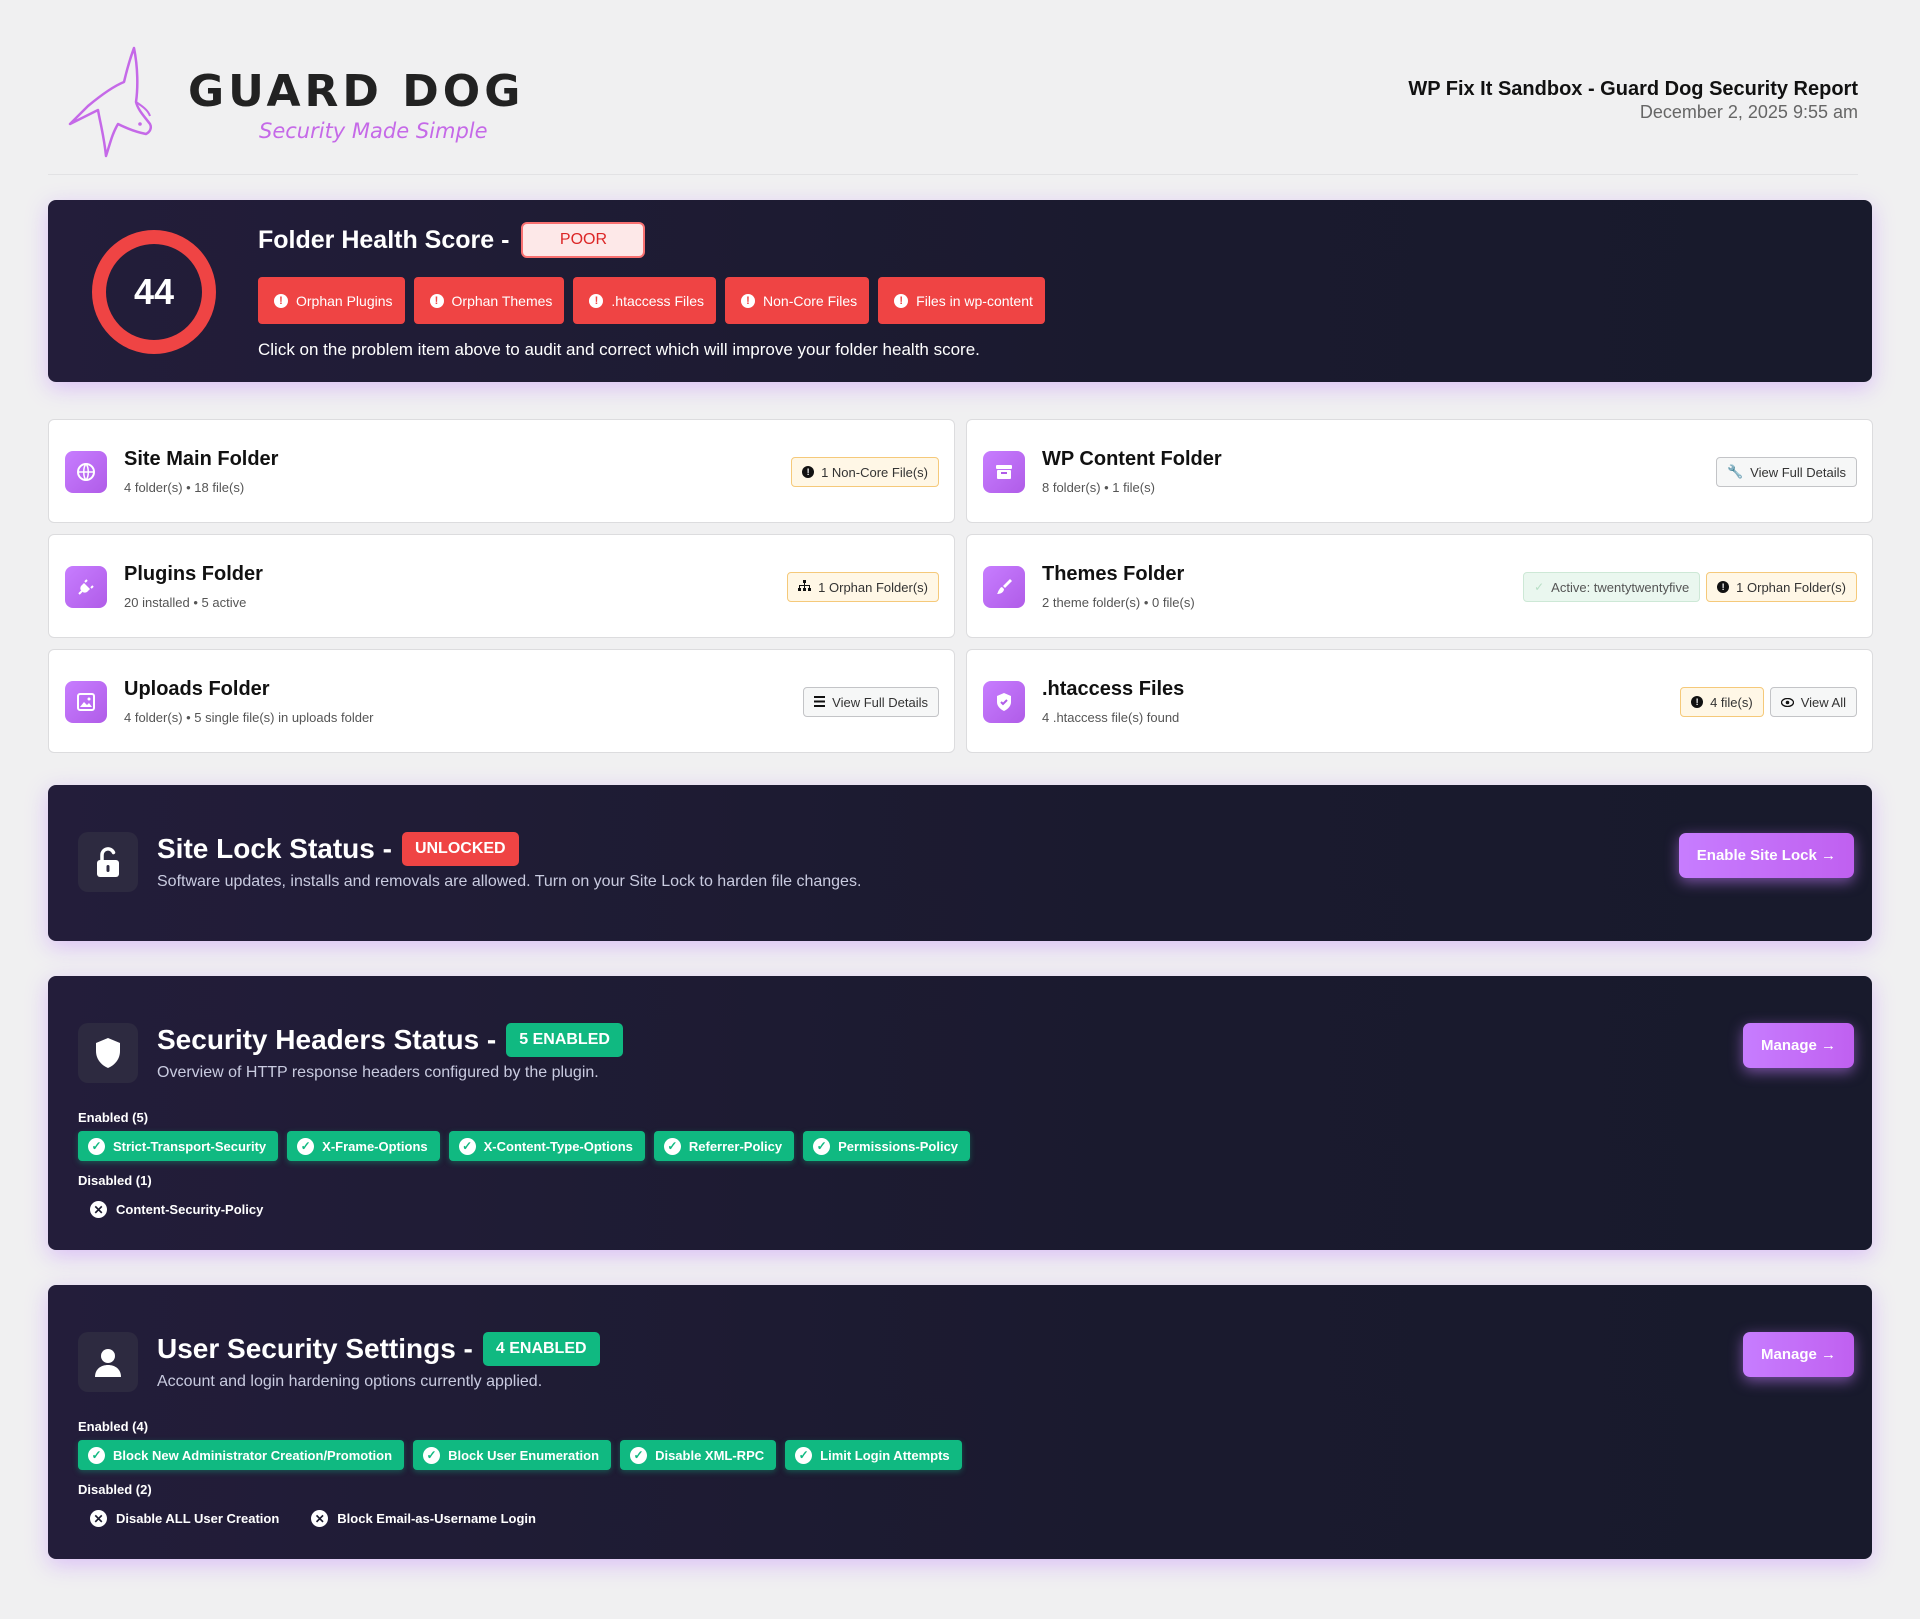 This screenshot has width=1920, height=1619. I want to click on chip-label: Content-Security-Policy, so click(190, 1209).